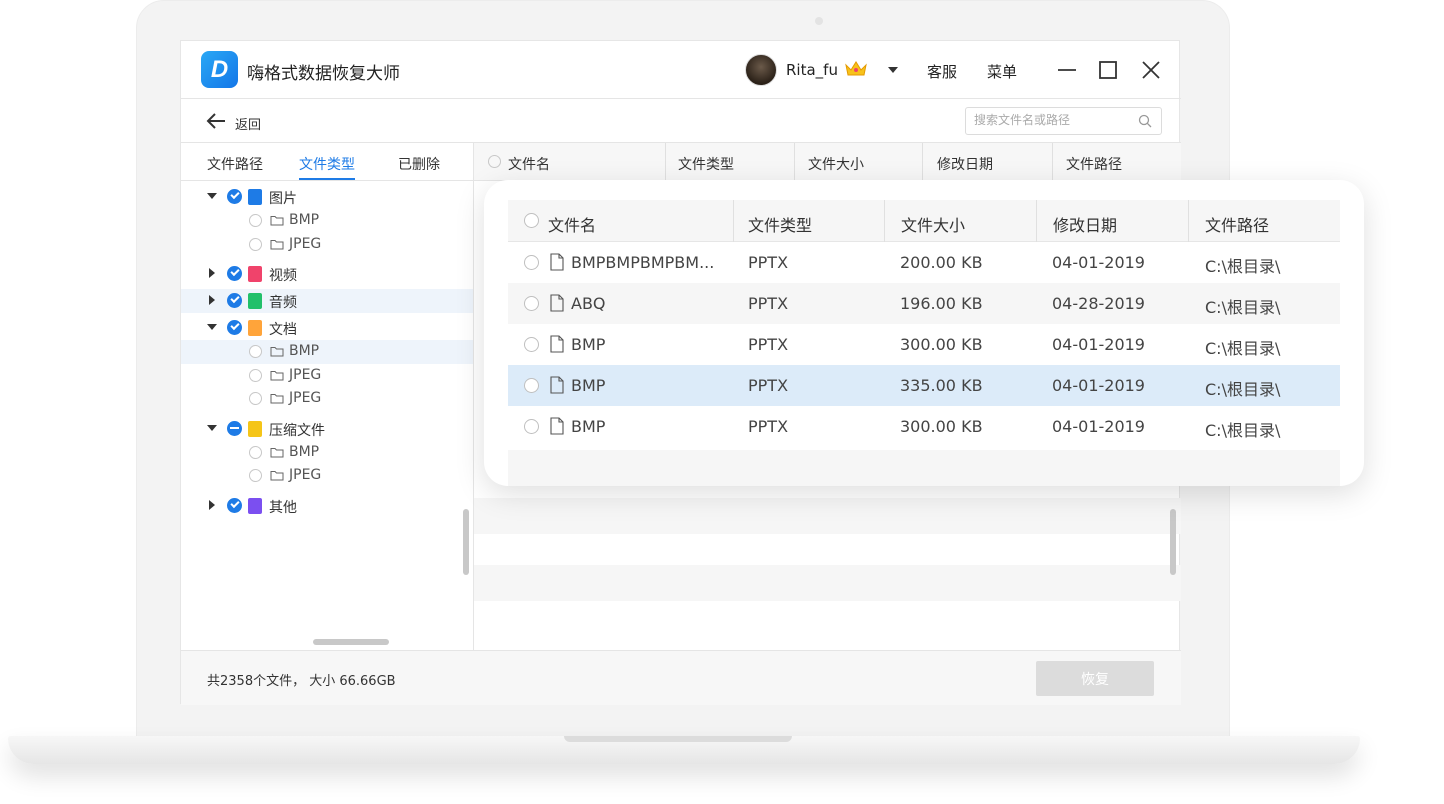 The width and height of the screenshot is (1444, 804). I want to click on minimize-icon, so click(1067, 70).